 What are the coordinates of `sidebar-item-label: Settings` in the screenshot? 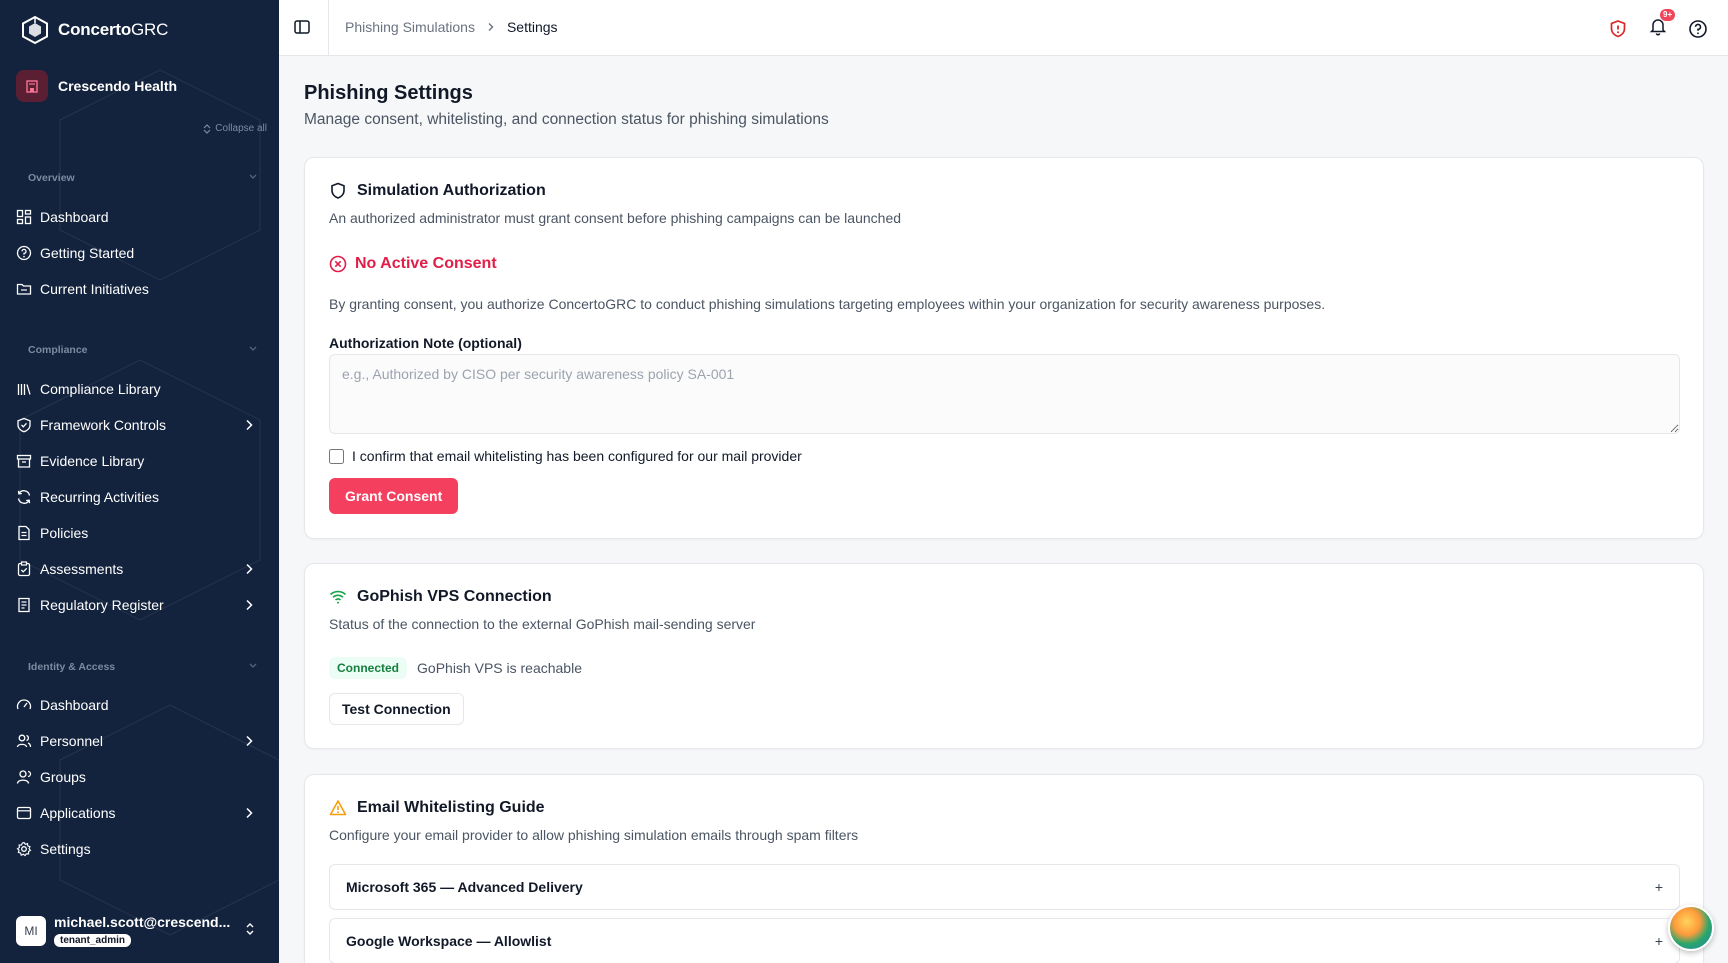 It's located at (65, 849).